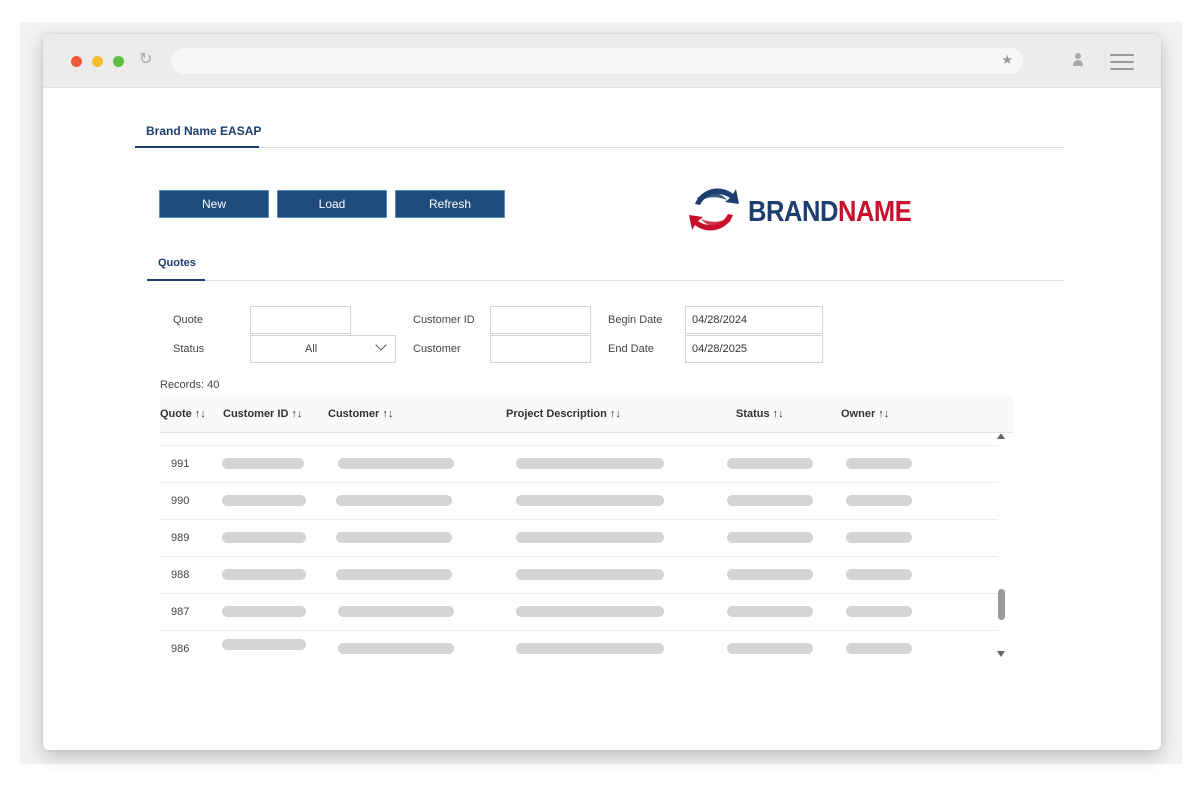 The image size is (1200, 800). I want to click on refresh-button: Refresh, so click(450, 204).